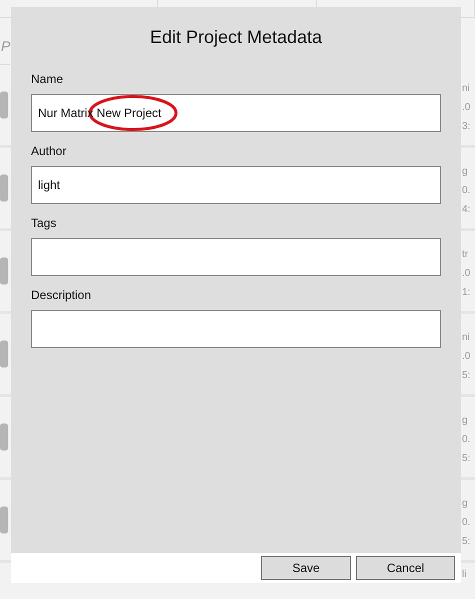 The image size is (475, 599). I want to click on project-detail: li, so click(465, 575).